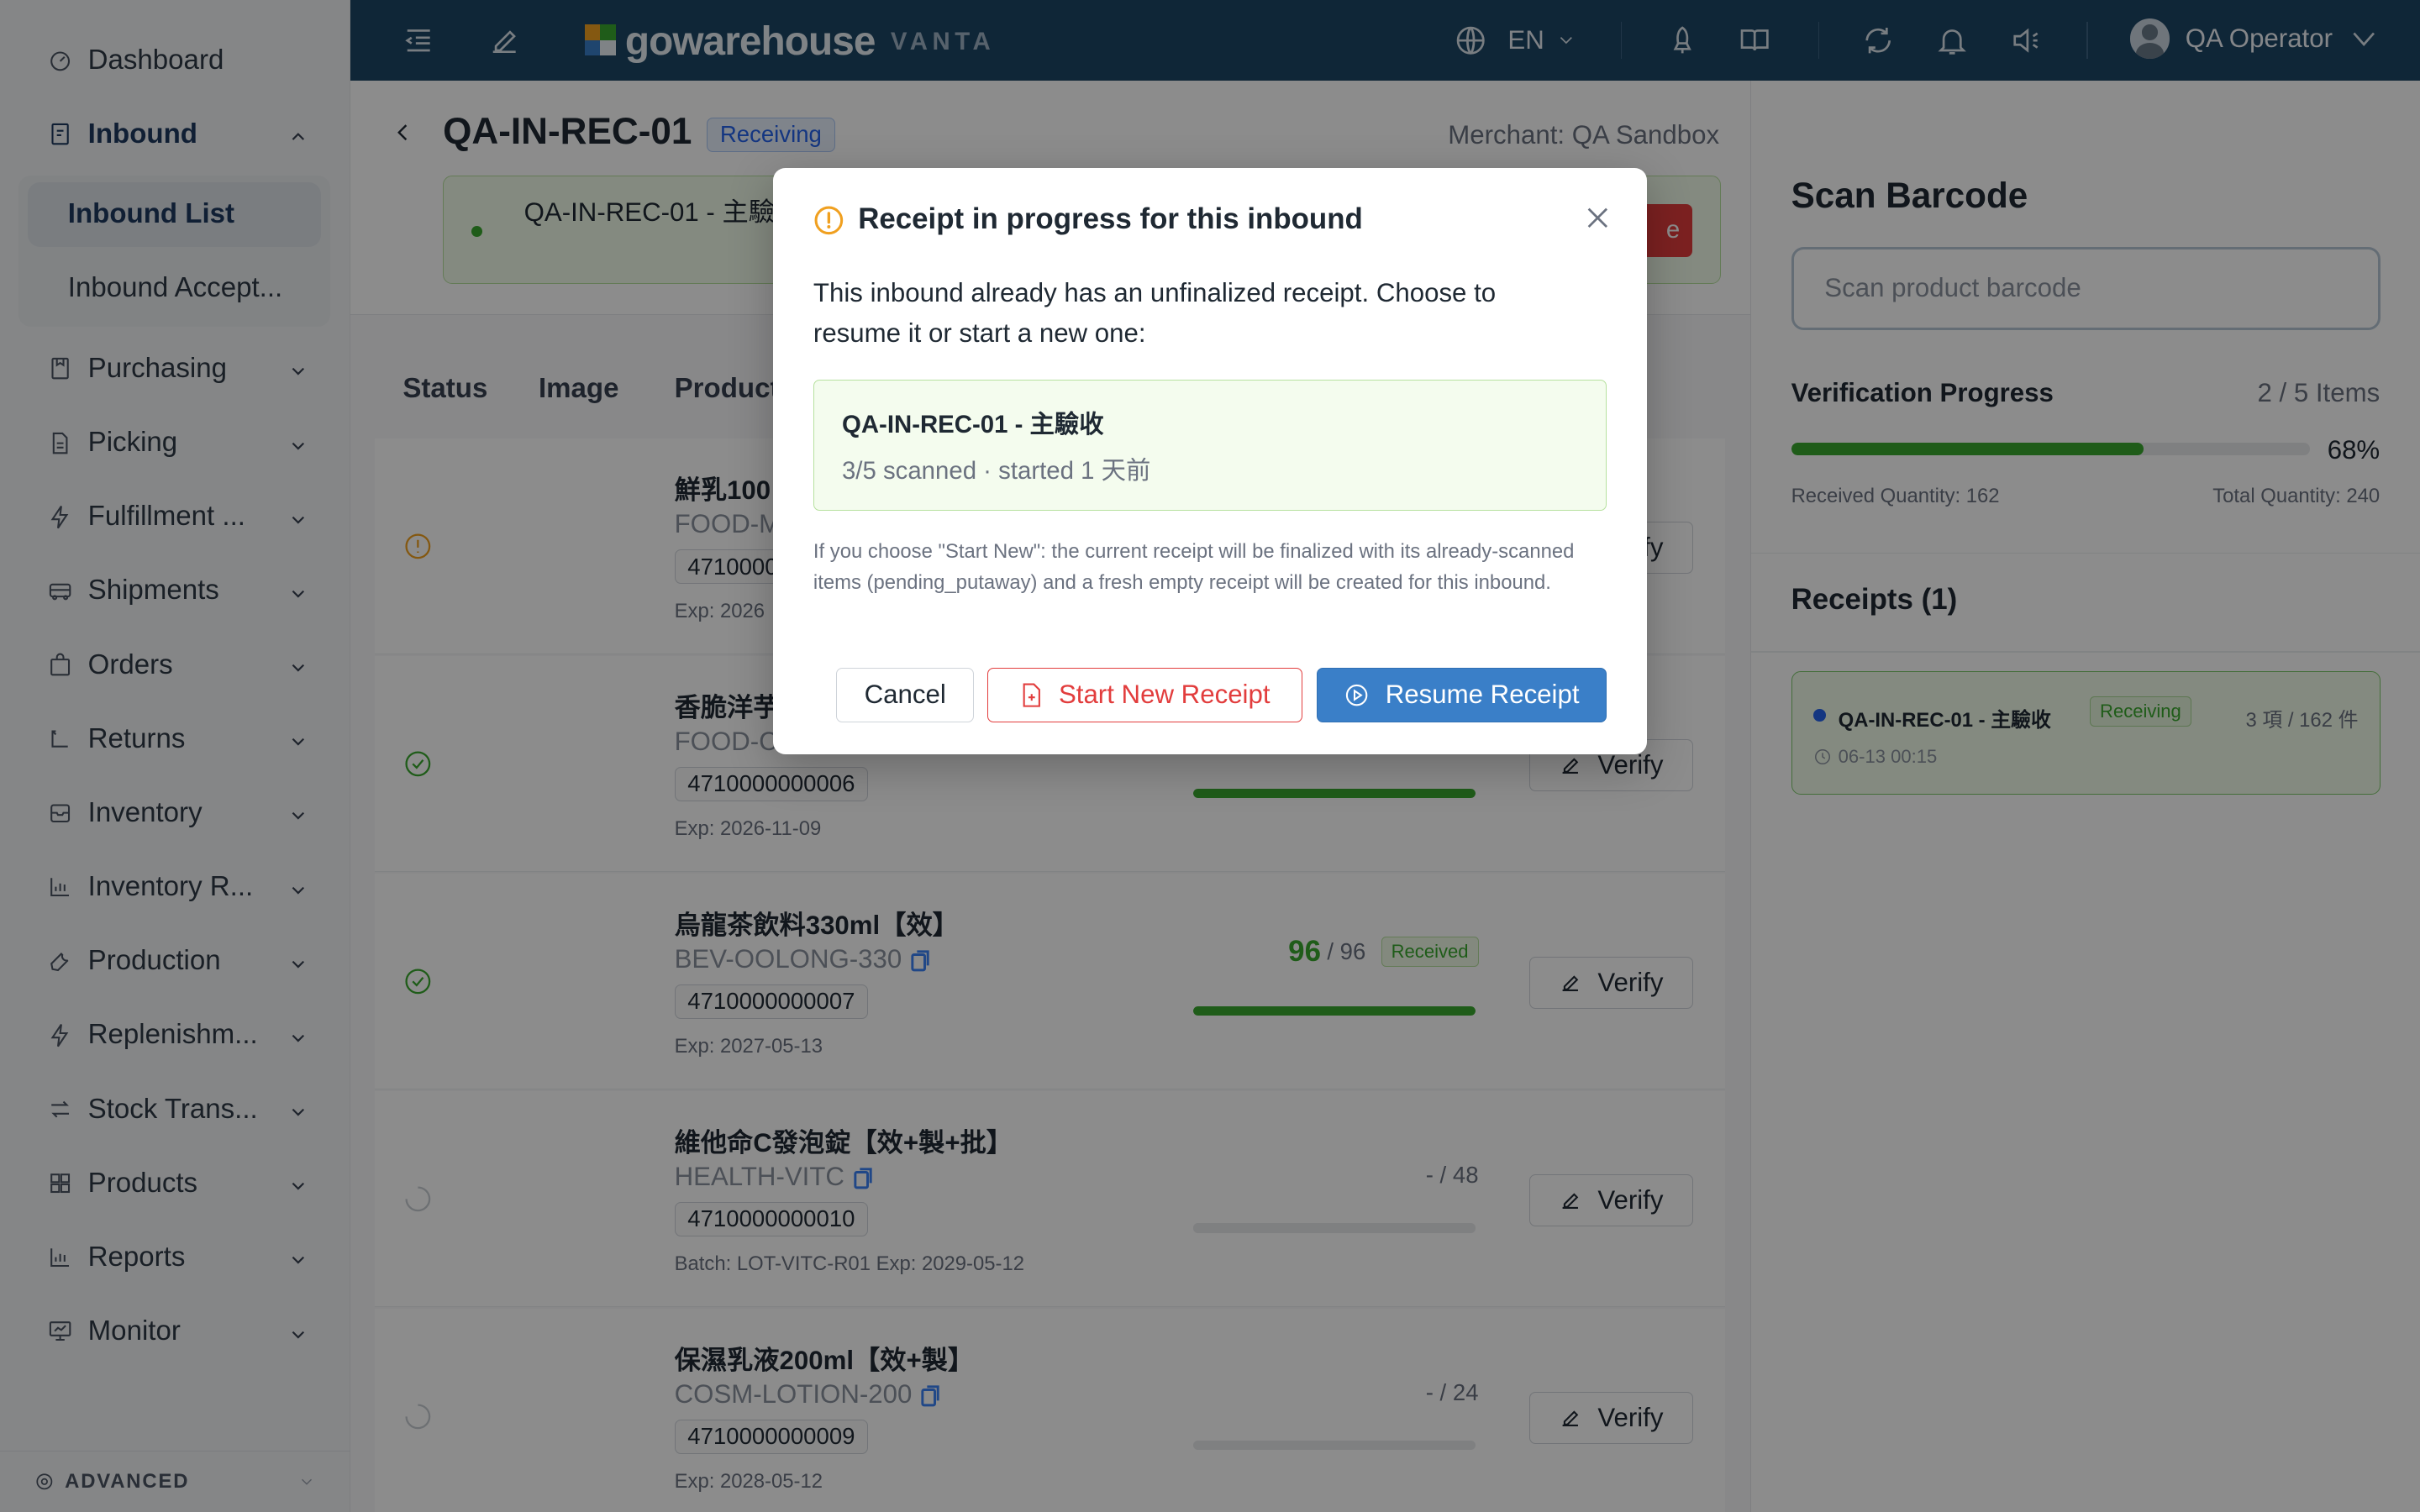 The image size is (2420, 1512). I want to click on new-file-icon, so click(1031, 695).